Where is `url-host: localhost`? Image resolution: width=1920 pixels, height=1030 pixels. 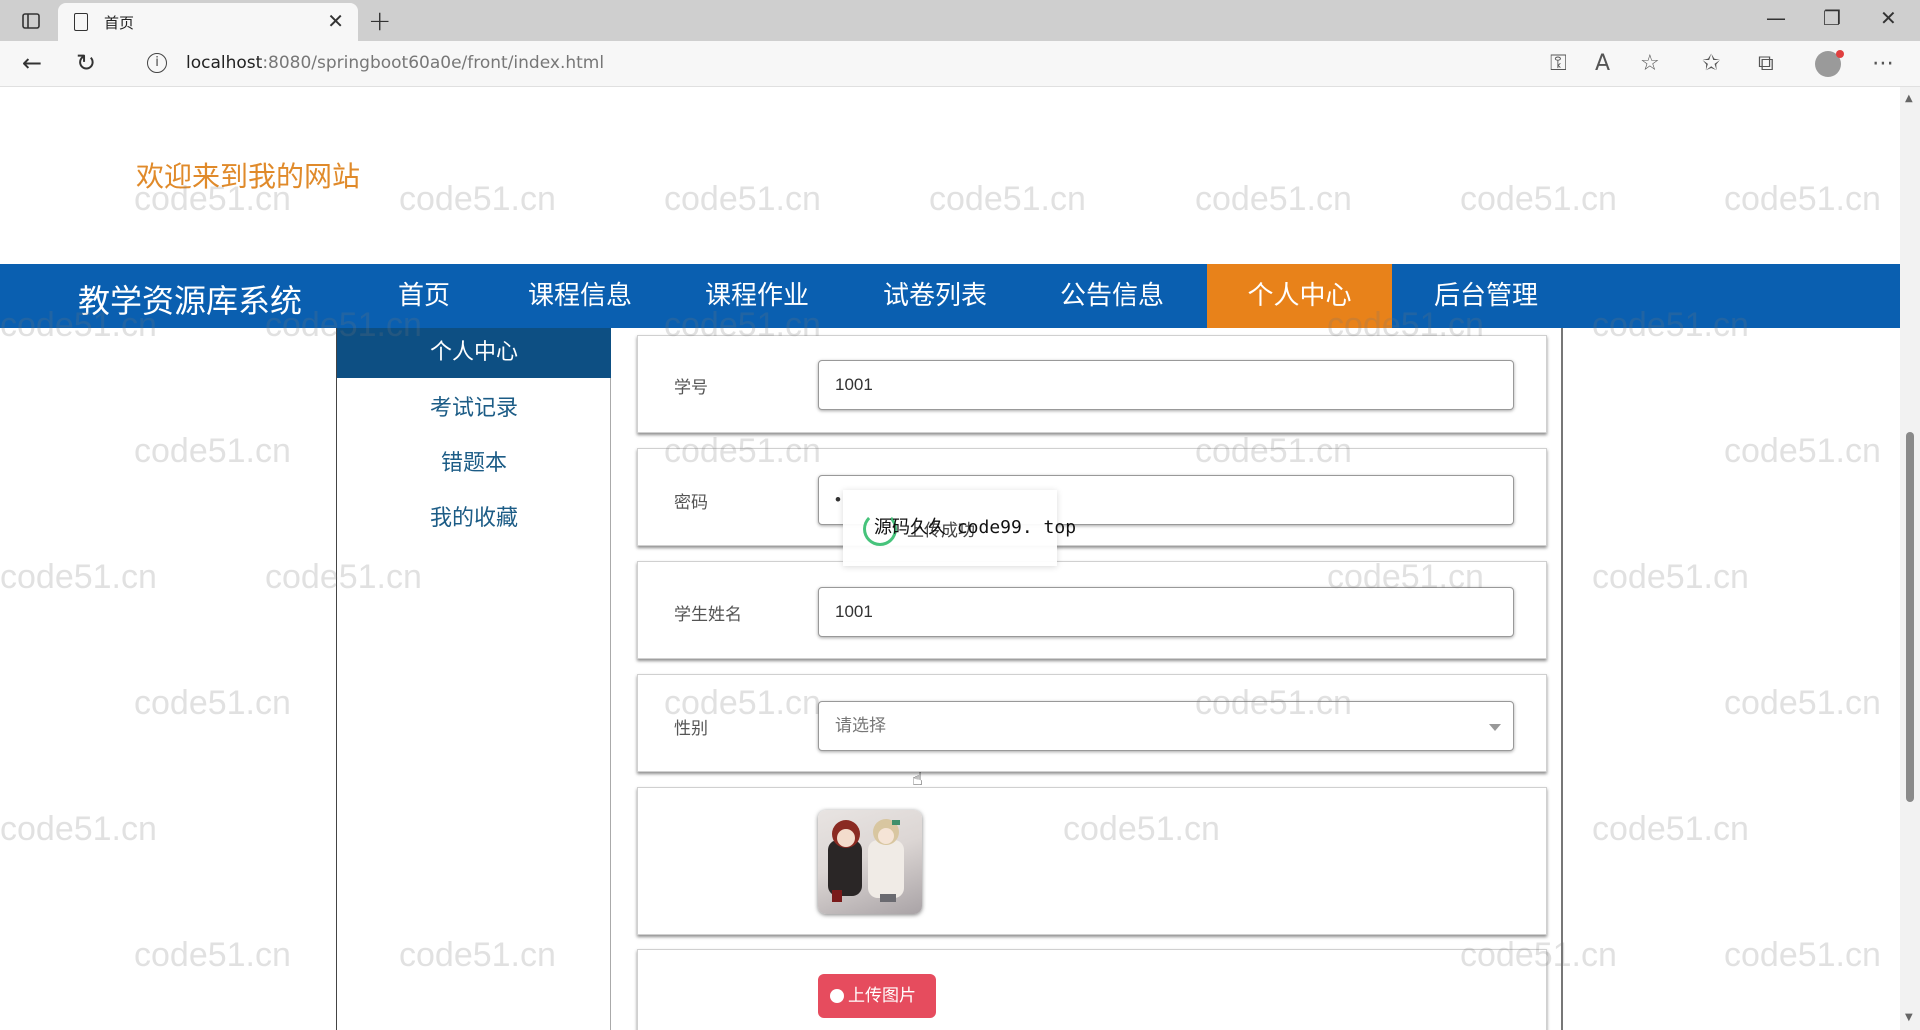 url-host: localhost is located at coordinates (224, 63).